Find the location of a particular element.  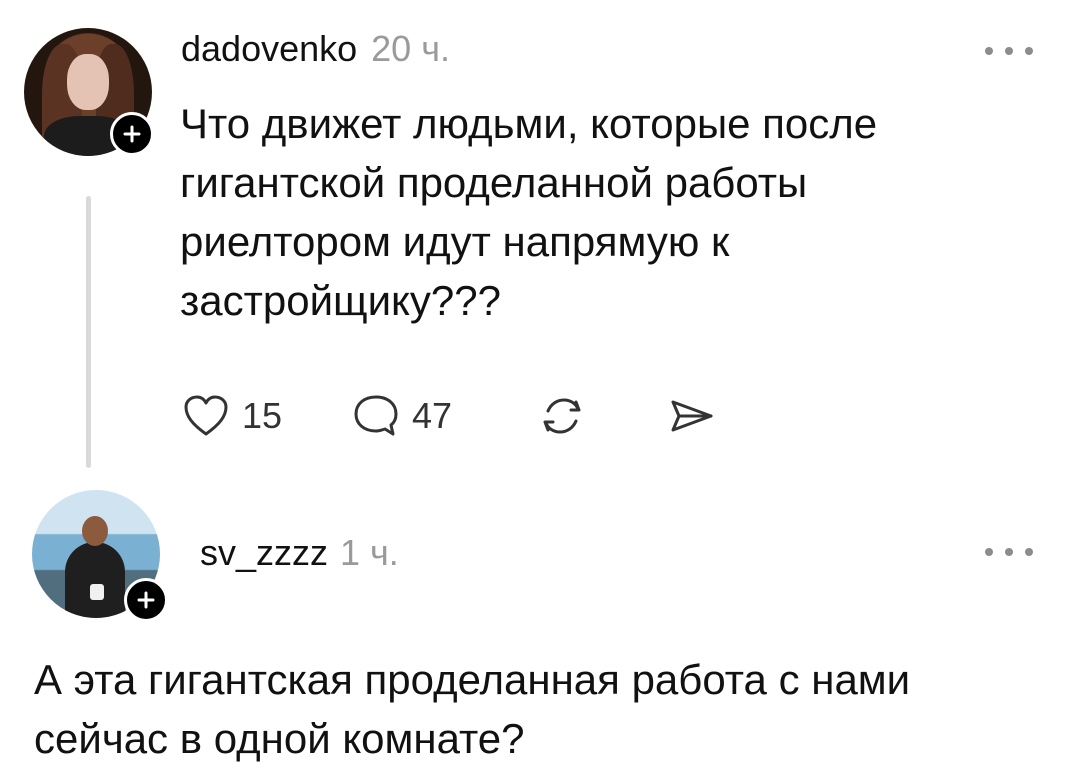

username: sv_zzzz is located at coordinates (264, 553).